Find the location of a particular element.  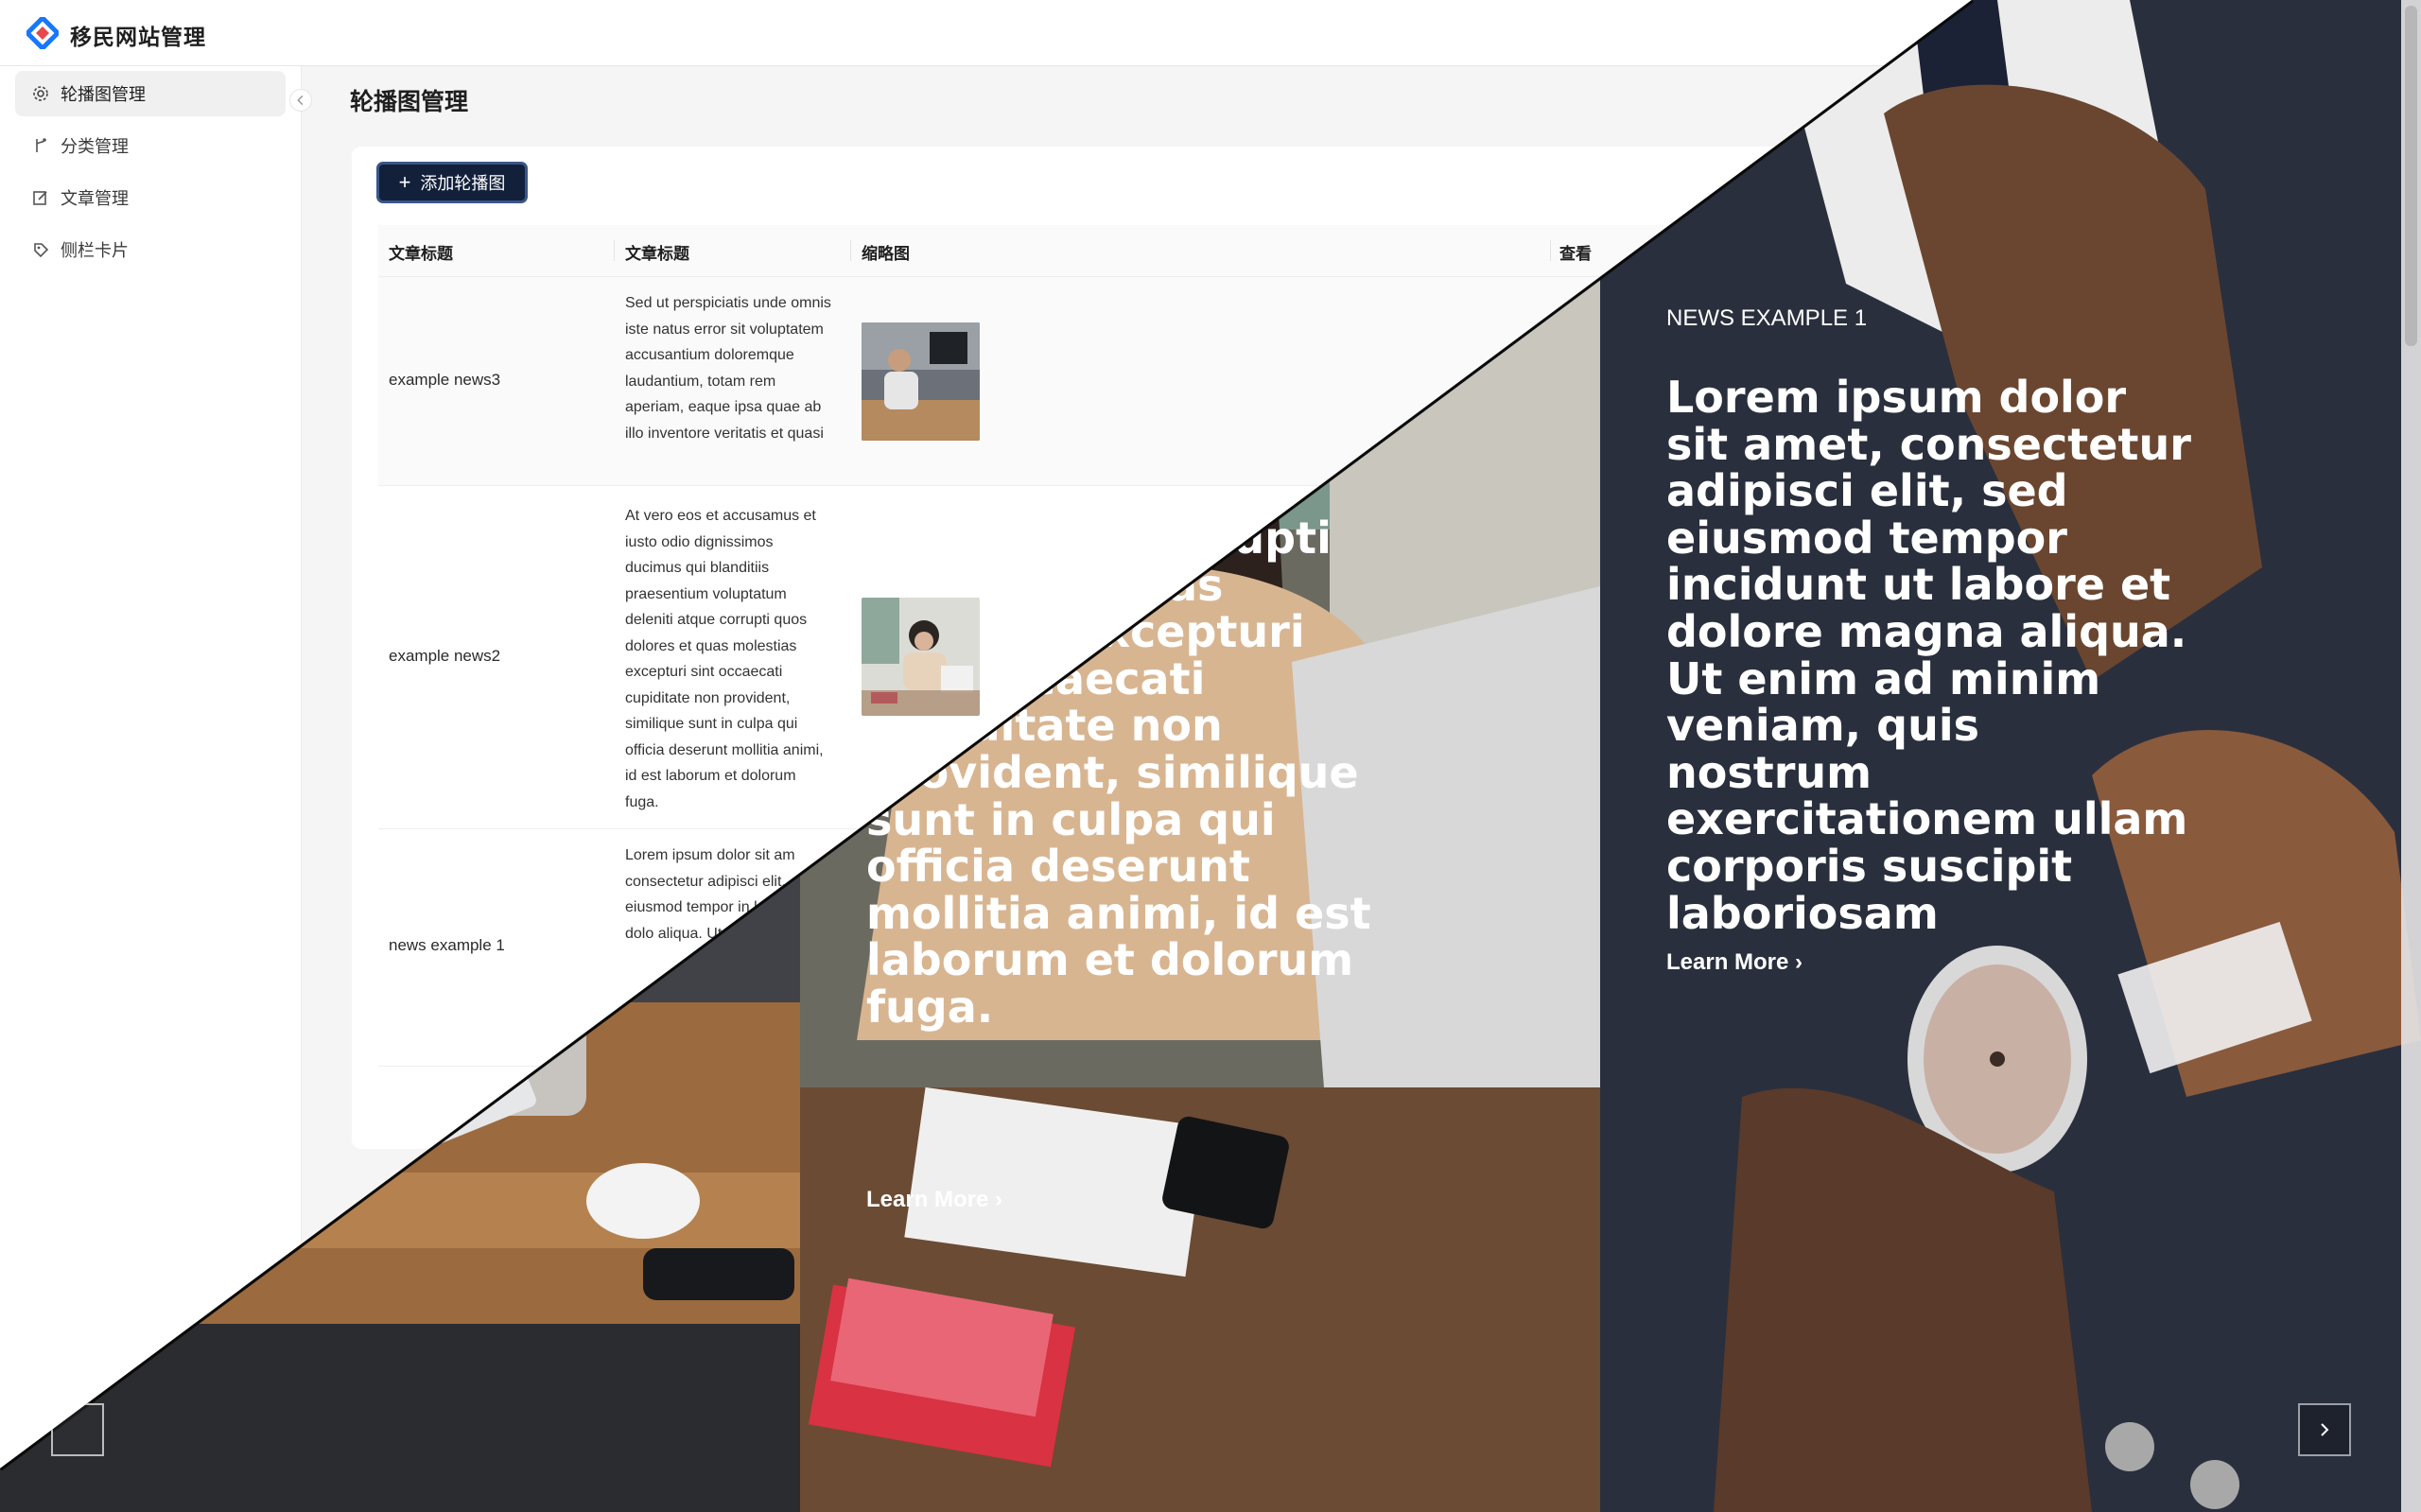

column-header: 查看 is located at coordinates (1575, 254).